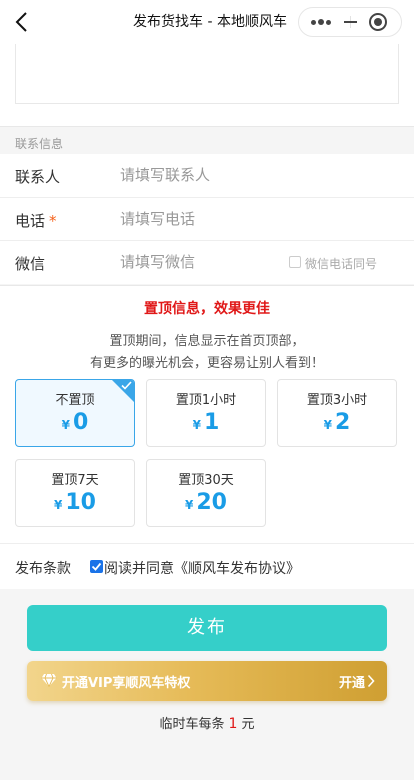 The image size is (414, 780). Describe the element at coordinates (206, 480) in the screenshot. I see `option-label: 置顶30天` at that location.